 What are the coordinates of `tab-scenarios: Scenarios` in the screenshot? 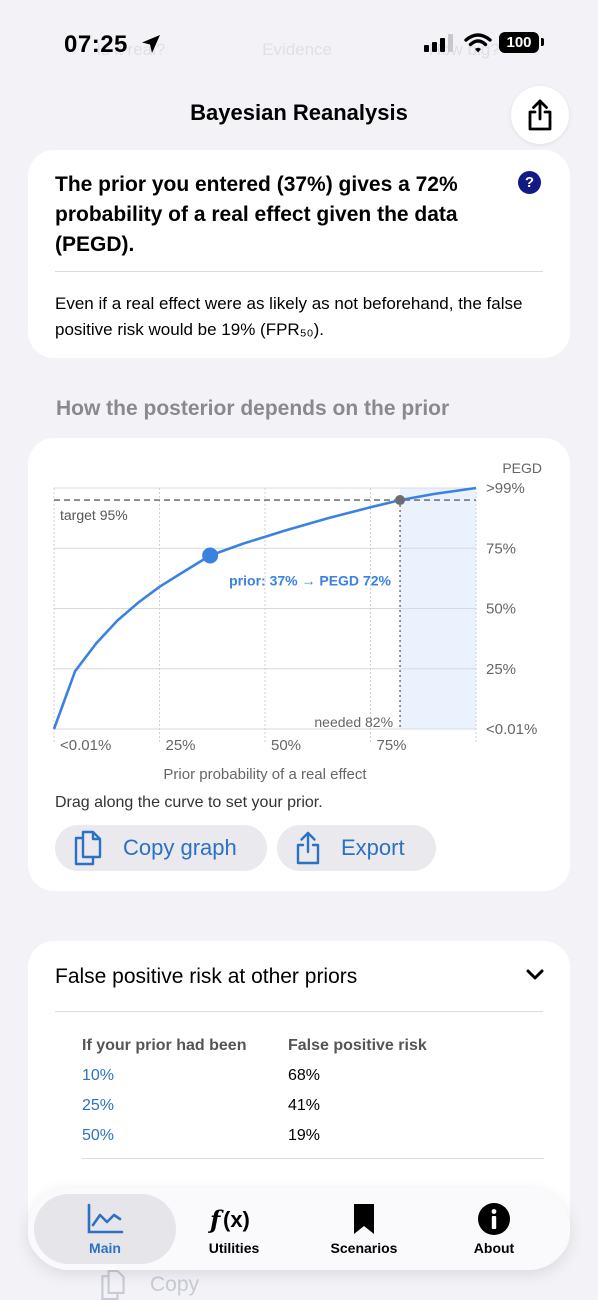 It's located at (364, 1229).